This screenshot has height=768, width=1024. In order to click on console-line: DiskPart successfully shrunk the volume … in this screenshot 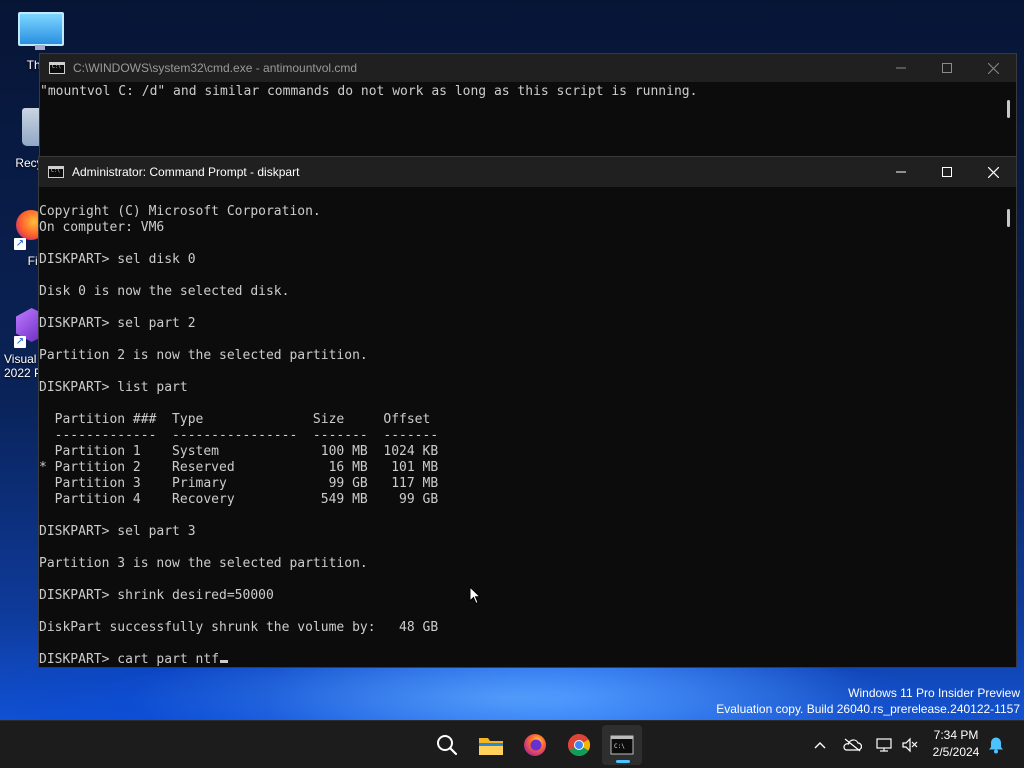, I will do `click(239, 627)`.